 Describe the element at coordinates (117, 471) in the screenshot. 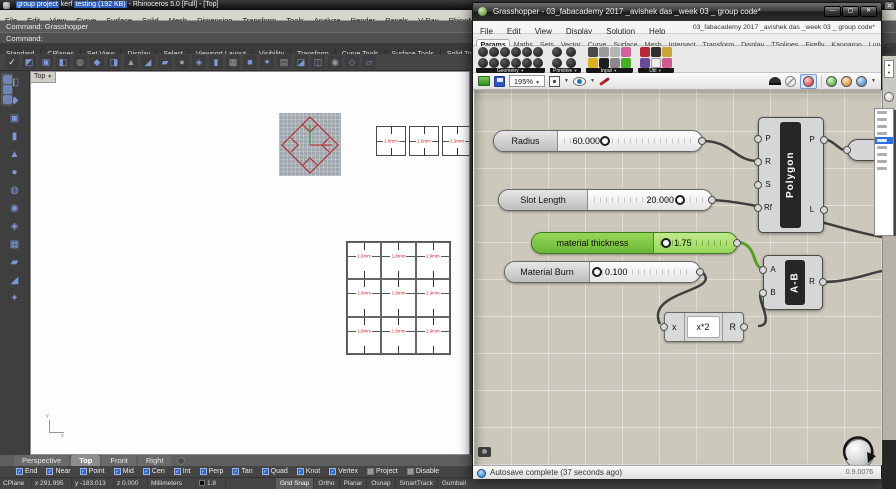

I see `checkbox-mid` at that location.